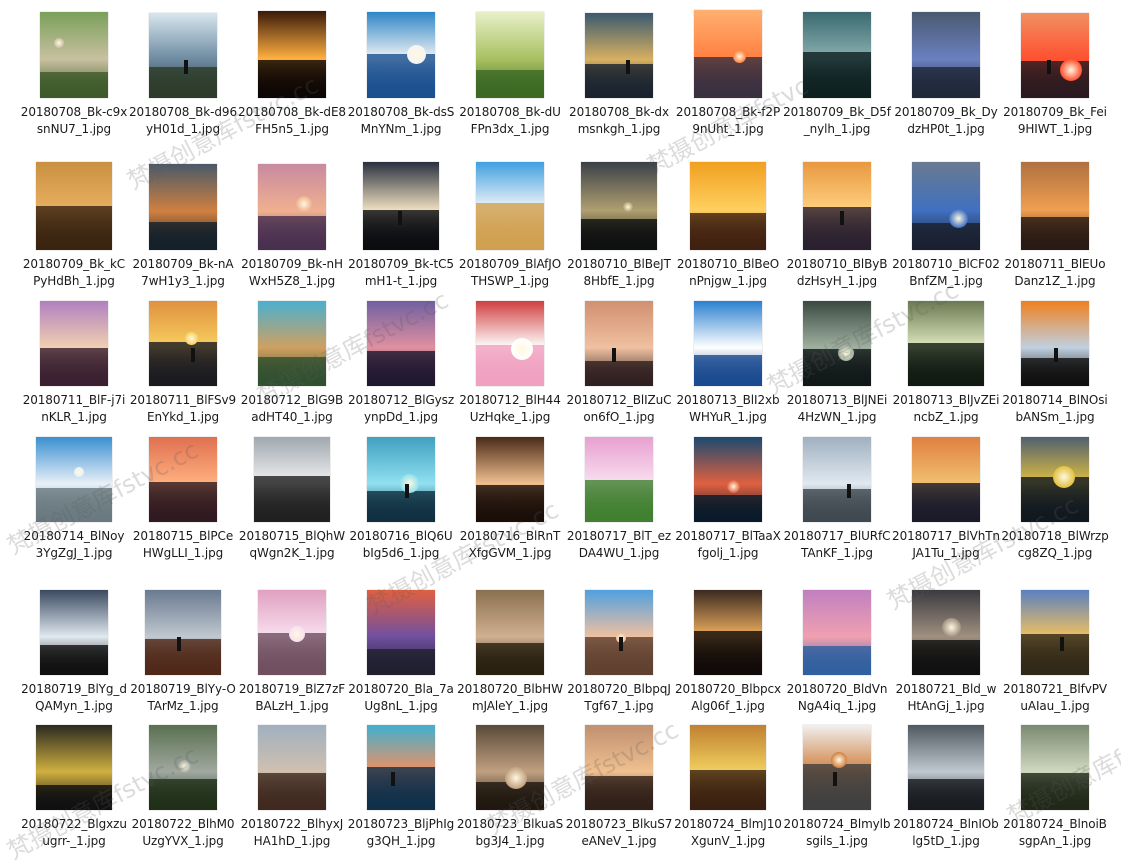 Image resolution: width=1121 pixels, height=866 pixels. I want to click on file-name-label: 20180710_BlCF02BnfZM_1.jpg, so click(946, 272).